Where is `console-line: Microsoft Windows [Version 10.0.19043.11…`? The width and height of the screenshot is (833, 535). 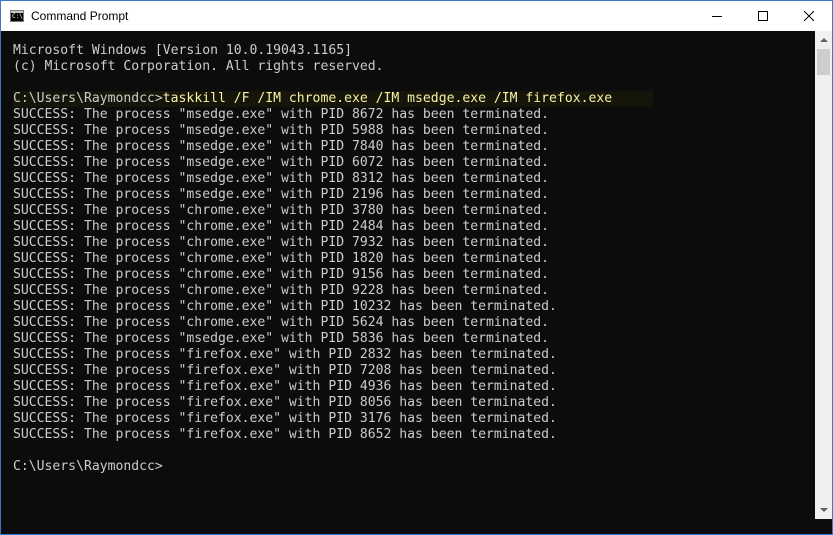
console-line: Microsoft Windows [Version 10.0.19043.11… is located at coordinates (182, 50).